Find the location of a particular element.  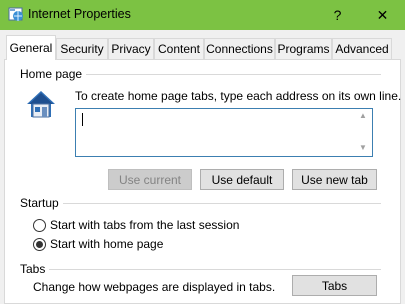

startup-option-home-page: Start with home page is located at coordinates (98, 244).